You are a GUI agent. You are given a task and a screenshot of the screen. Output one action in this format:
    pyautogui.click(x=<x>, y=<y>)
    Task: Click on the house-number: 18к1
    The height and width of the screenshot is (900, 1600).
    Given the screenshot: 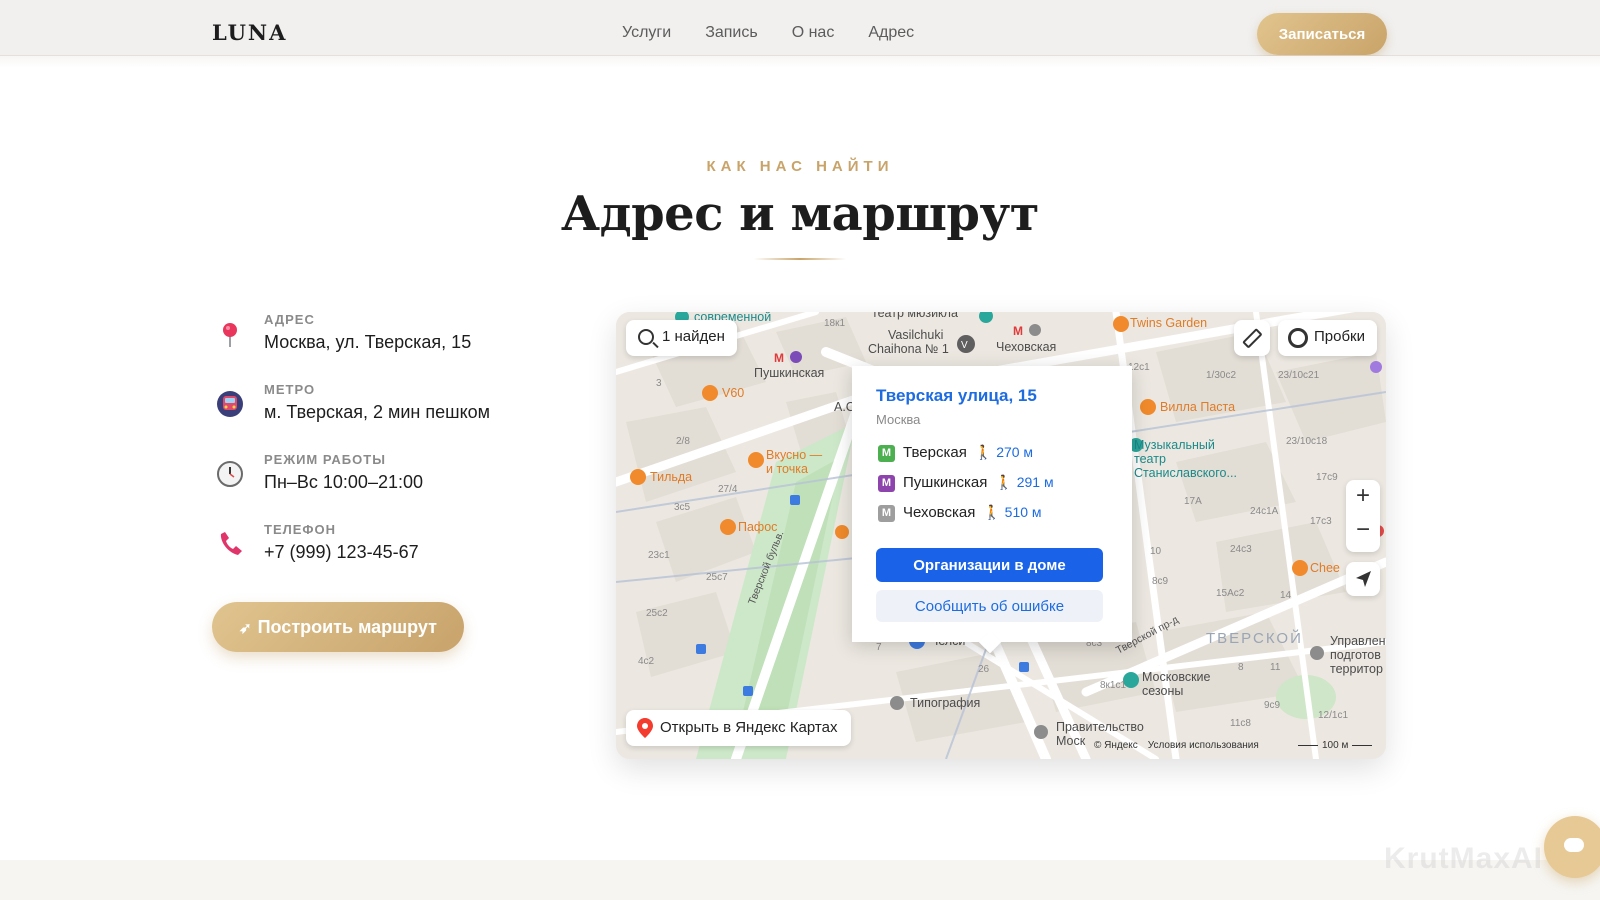 What is the action you would take?
    pyautogui.click(x=835, y=323)
    